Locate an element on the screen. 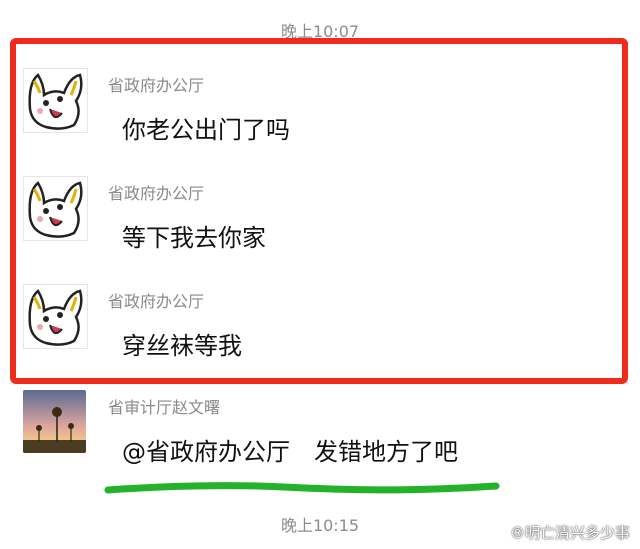 The height and width of the screenshot is (549, 640). message-bubble: 你老公出门了吗 is located at coordinates (202, 127).